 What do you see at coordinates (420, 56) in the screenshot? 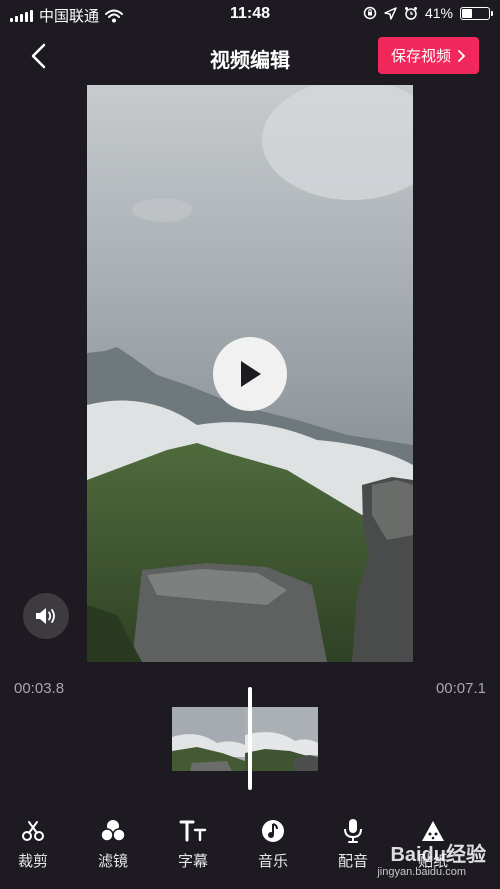
I see `save-video-label: 保存视频` at bounding box center [420, 56].